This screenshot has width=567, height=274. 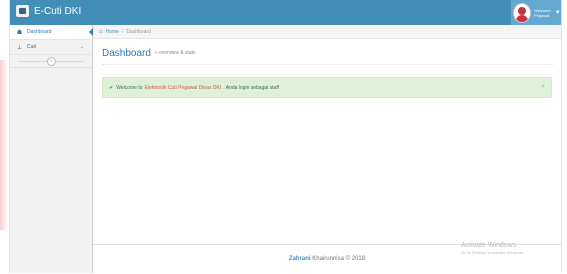 I want to click on footer-copyright: Khairunnisa © 2018, so click(x=339, y=259).